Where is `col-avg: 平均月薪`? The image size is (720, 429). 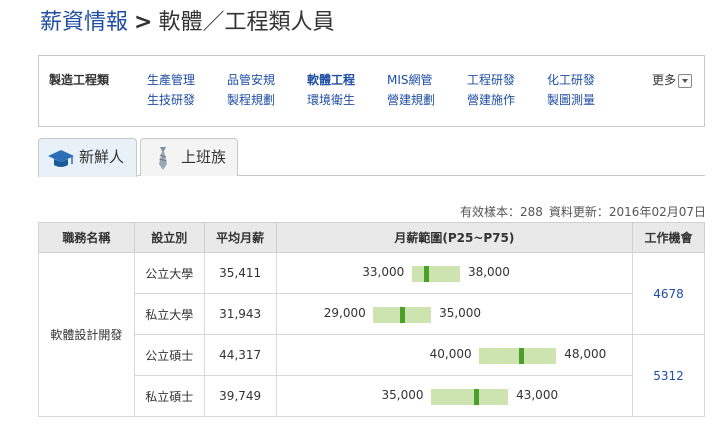 col-avg: 平均月薪 is located at coordinates (240, 237).